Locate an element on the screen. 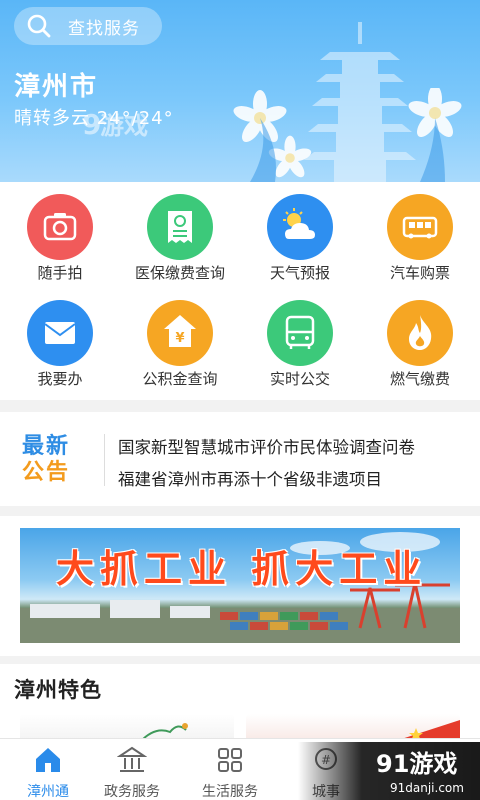  promo-banner: 大抓工业 抓大工业 is located at coordinates (240, 585).